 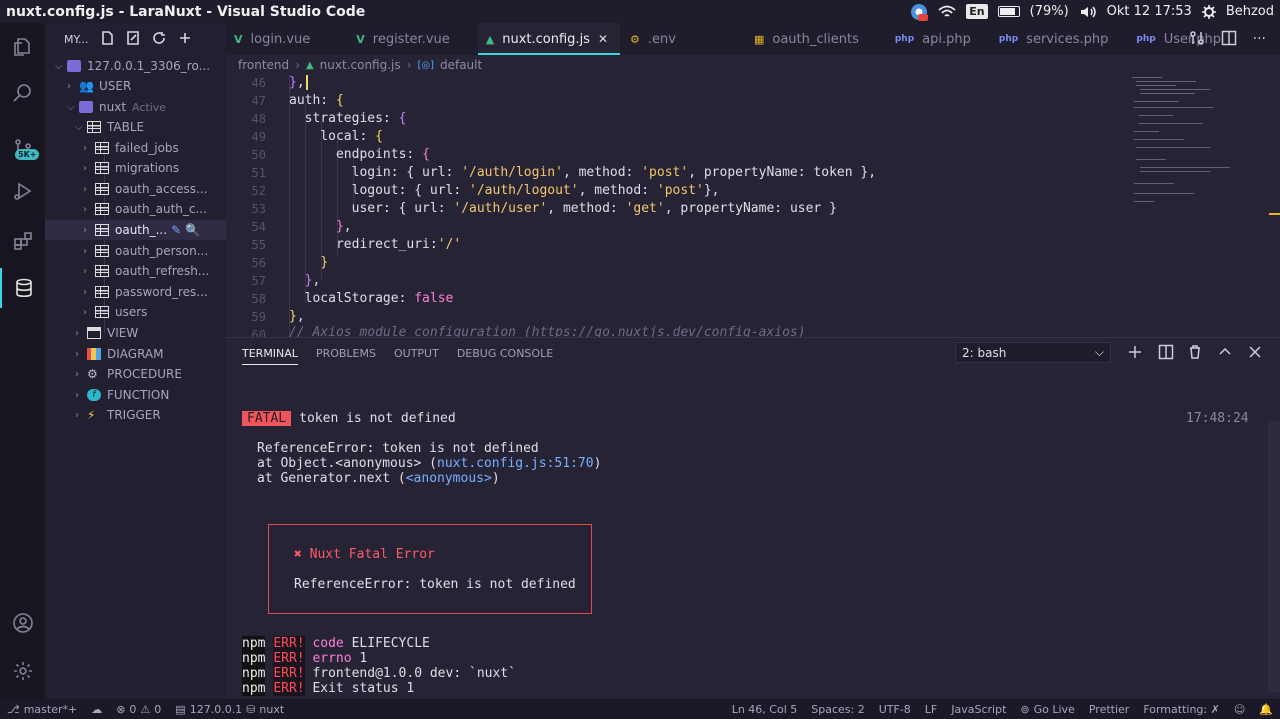 I want to click on tree-database-nuxt: ⌵ nuxt Active, so click(x=135, y=107).